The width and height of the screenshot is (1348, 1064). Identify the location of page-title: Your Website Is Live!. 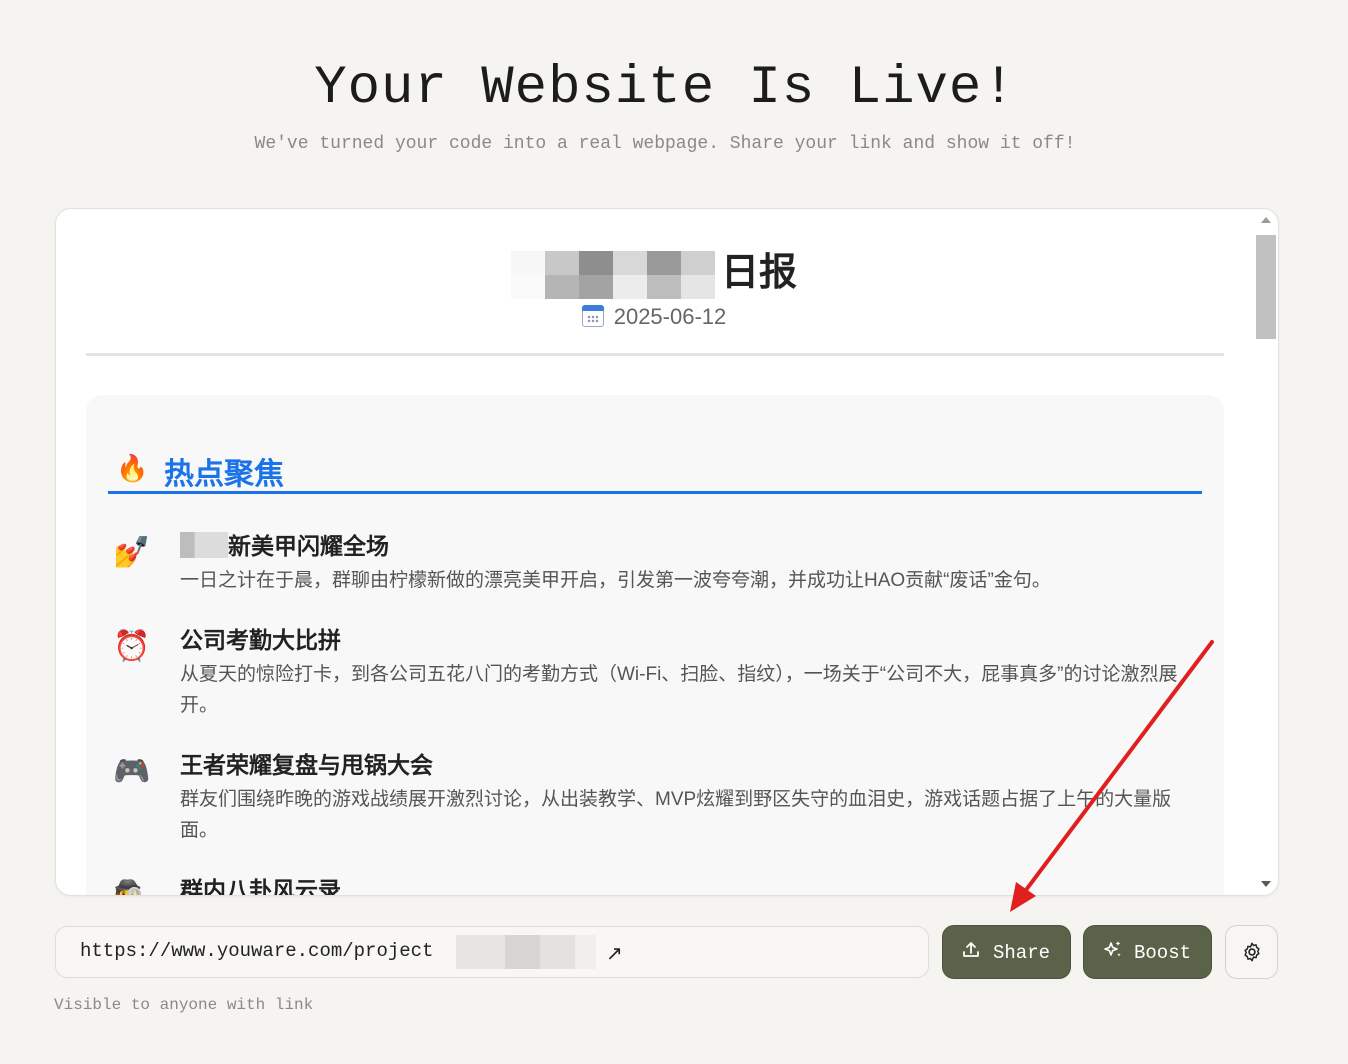
(665, 88).